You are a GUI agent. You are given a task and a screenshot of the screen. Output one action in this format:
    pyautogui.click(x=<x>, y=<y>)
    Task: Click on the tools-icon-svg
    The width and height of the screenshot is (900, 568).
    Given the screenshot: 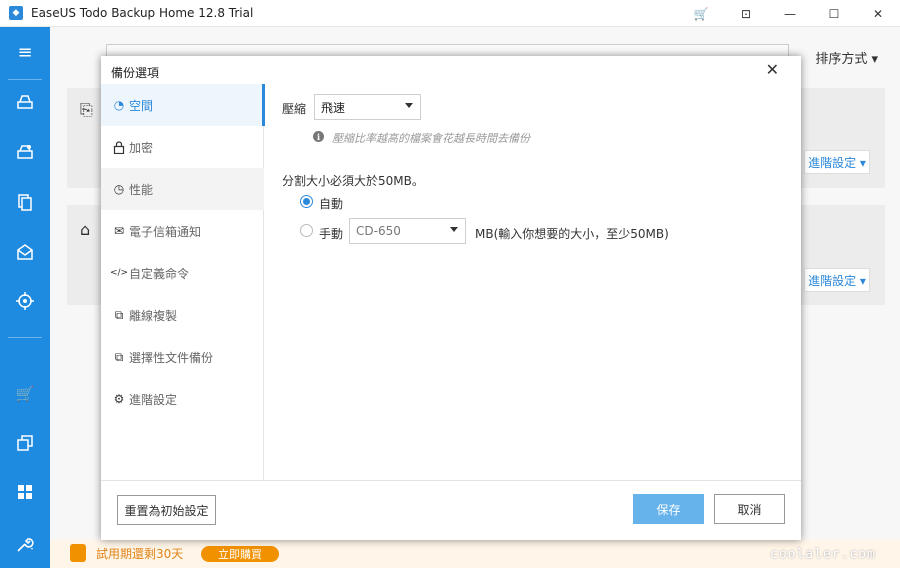 What is the action you would take?
    pyautogui.click(x=25, y=545)
    